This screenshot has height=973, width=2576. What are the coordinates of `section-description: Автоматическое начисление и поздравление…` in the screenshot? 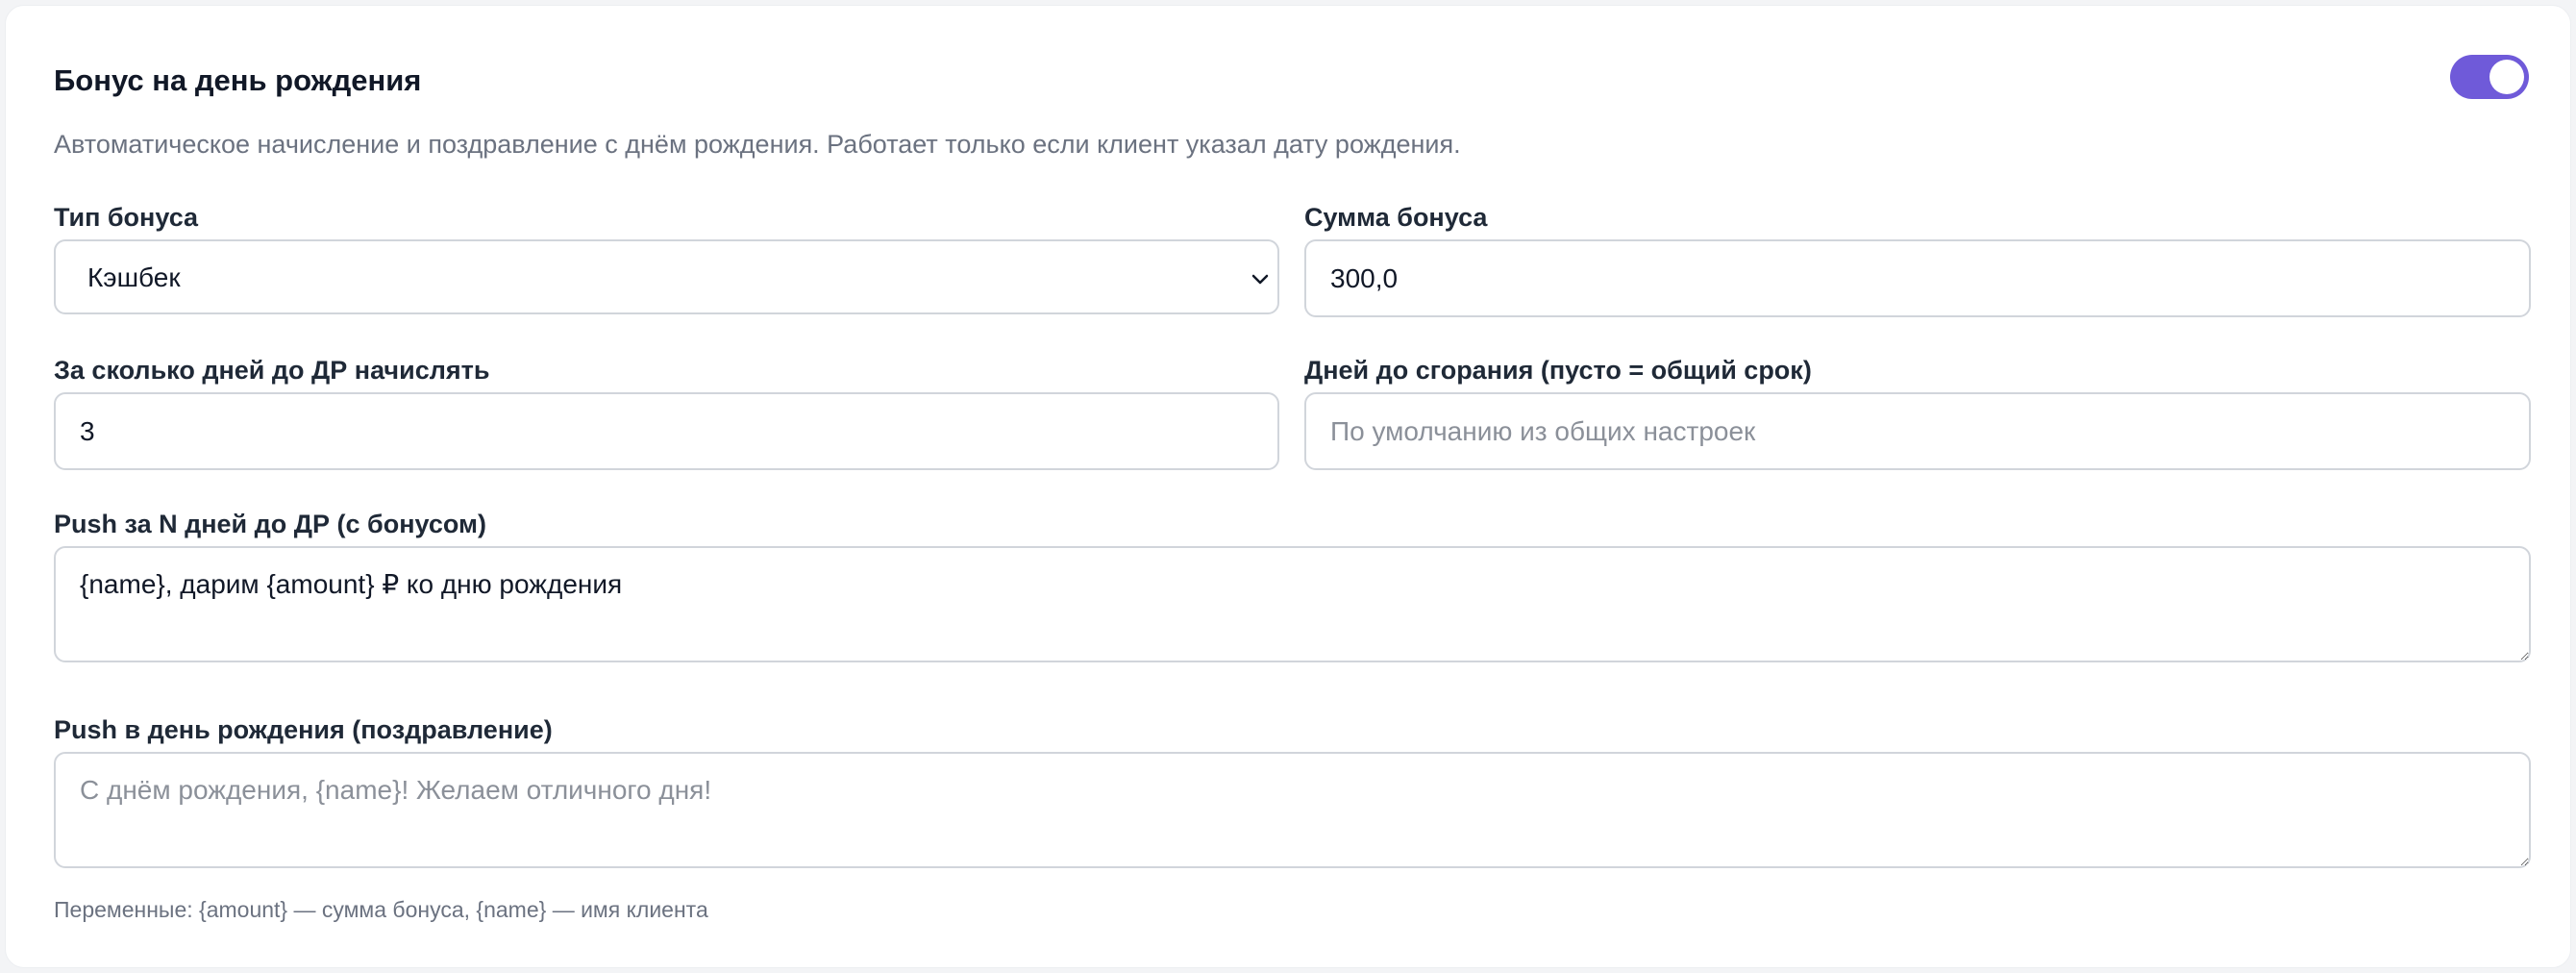 It's located at (757, 144).